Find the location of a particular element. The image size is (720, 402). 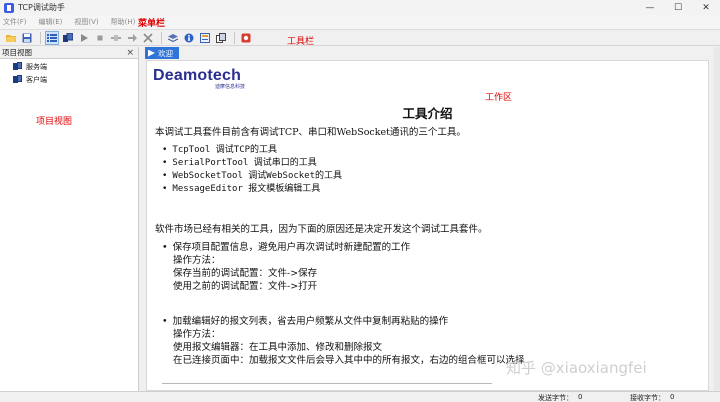

stop-button is located at coordinates (100, 38).